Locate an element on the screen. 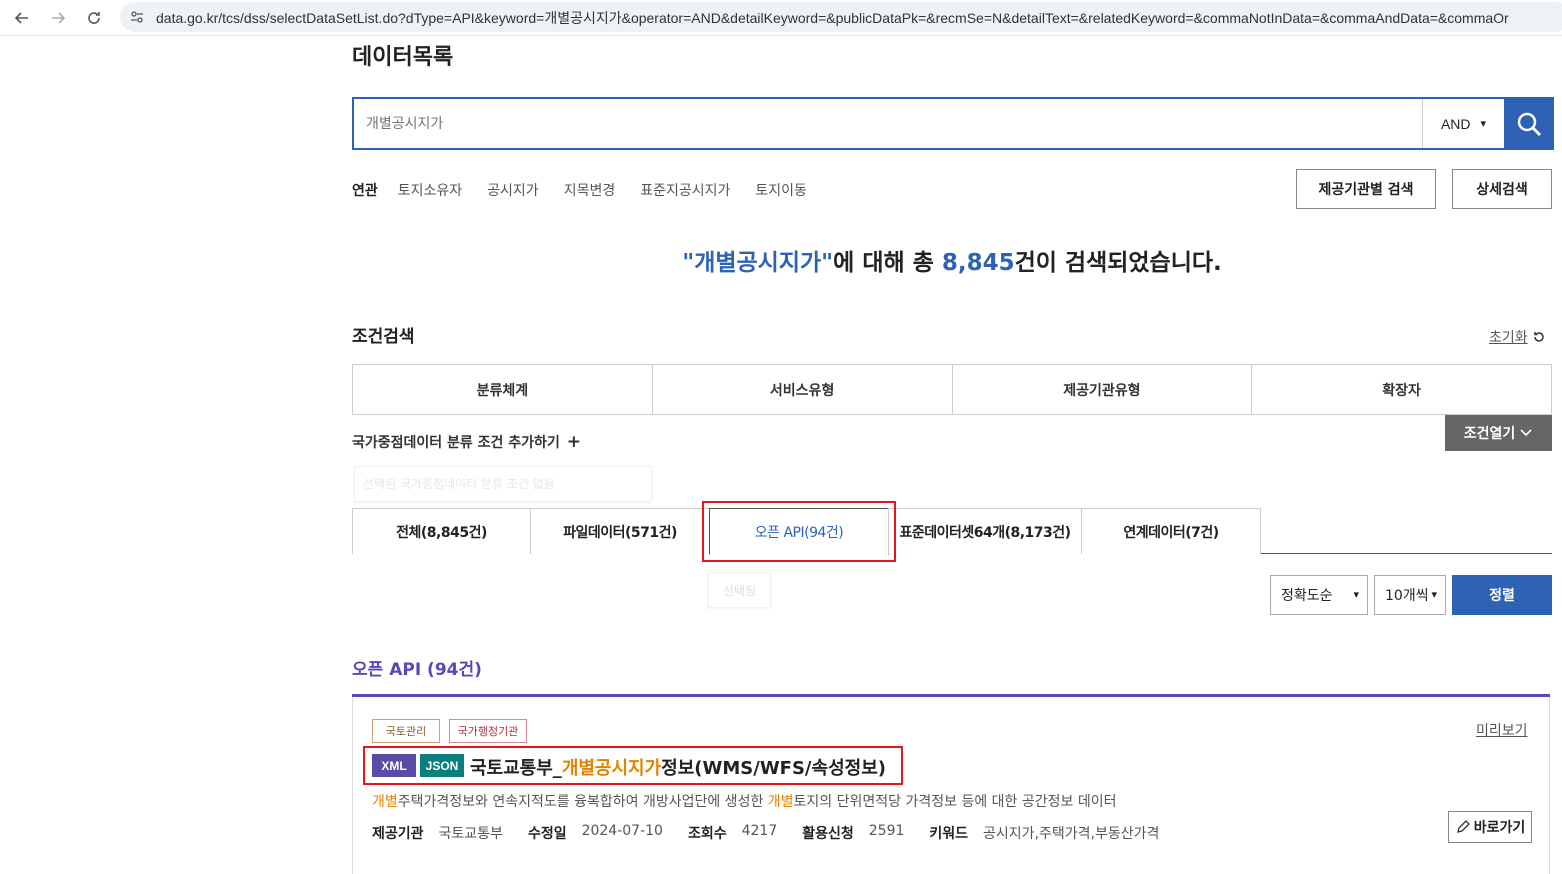 The image size is (1562, 874). result-count: 8,845 is located at coordinates (978, 263).